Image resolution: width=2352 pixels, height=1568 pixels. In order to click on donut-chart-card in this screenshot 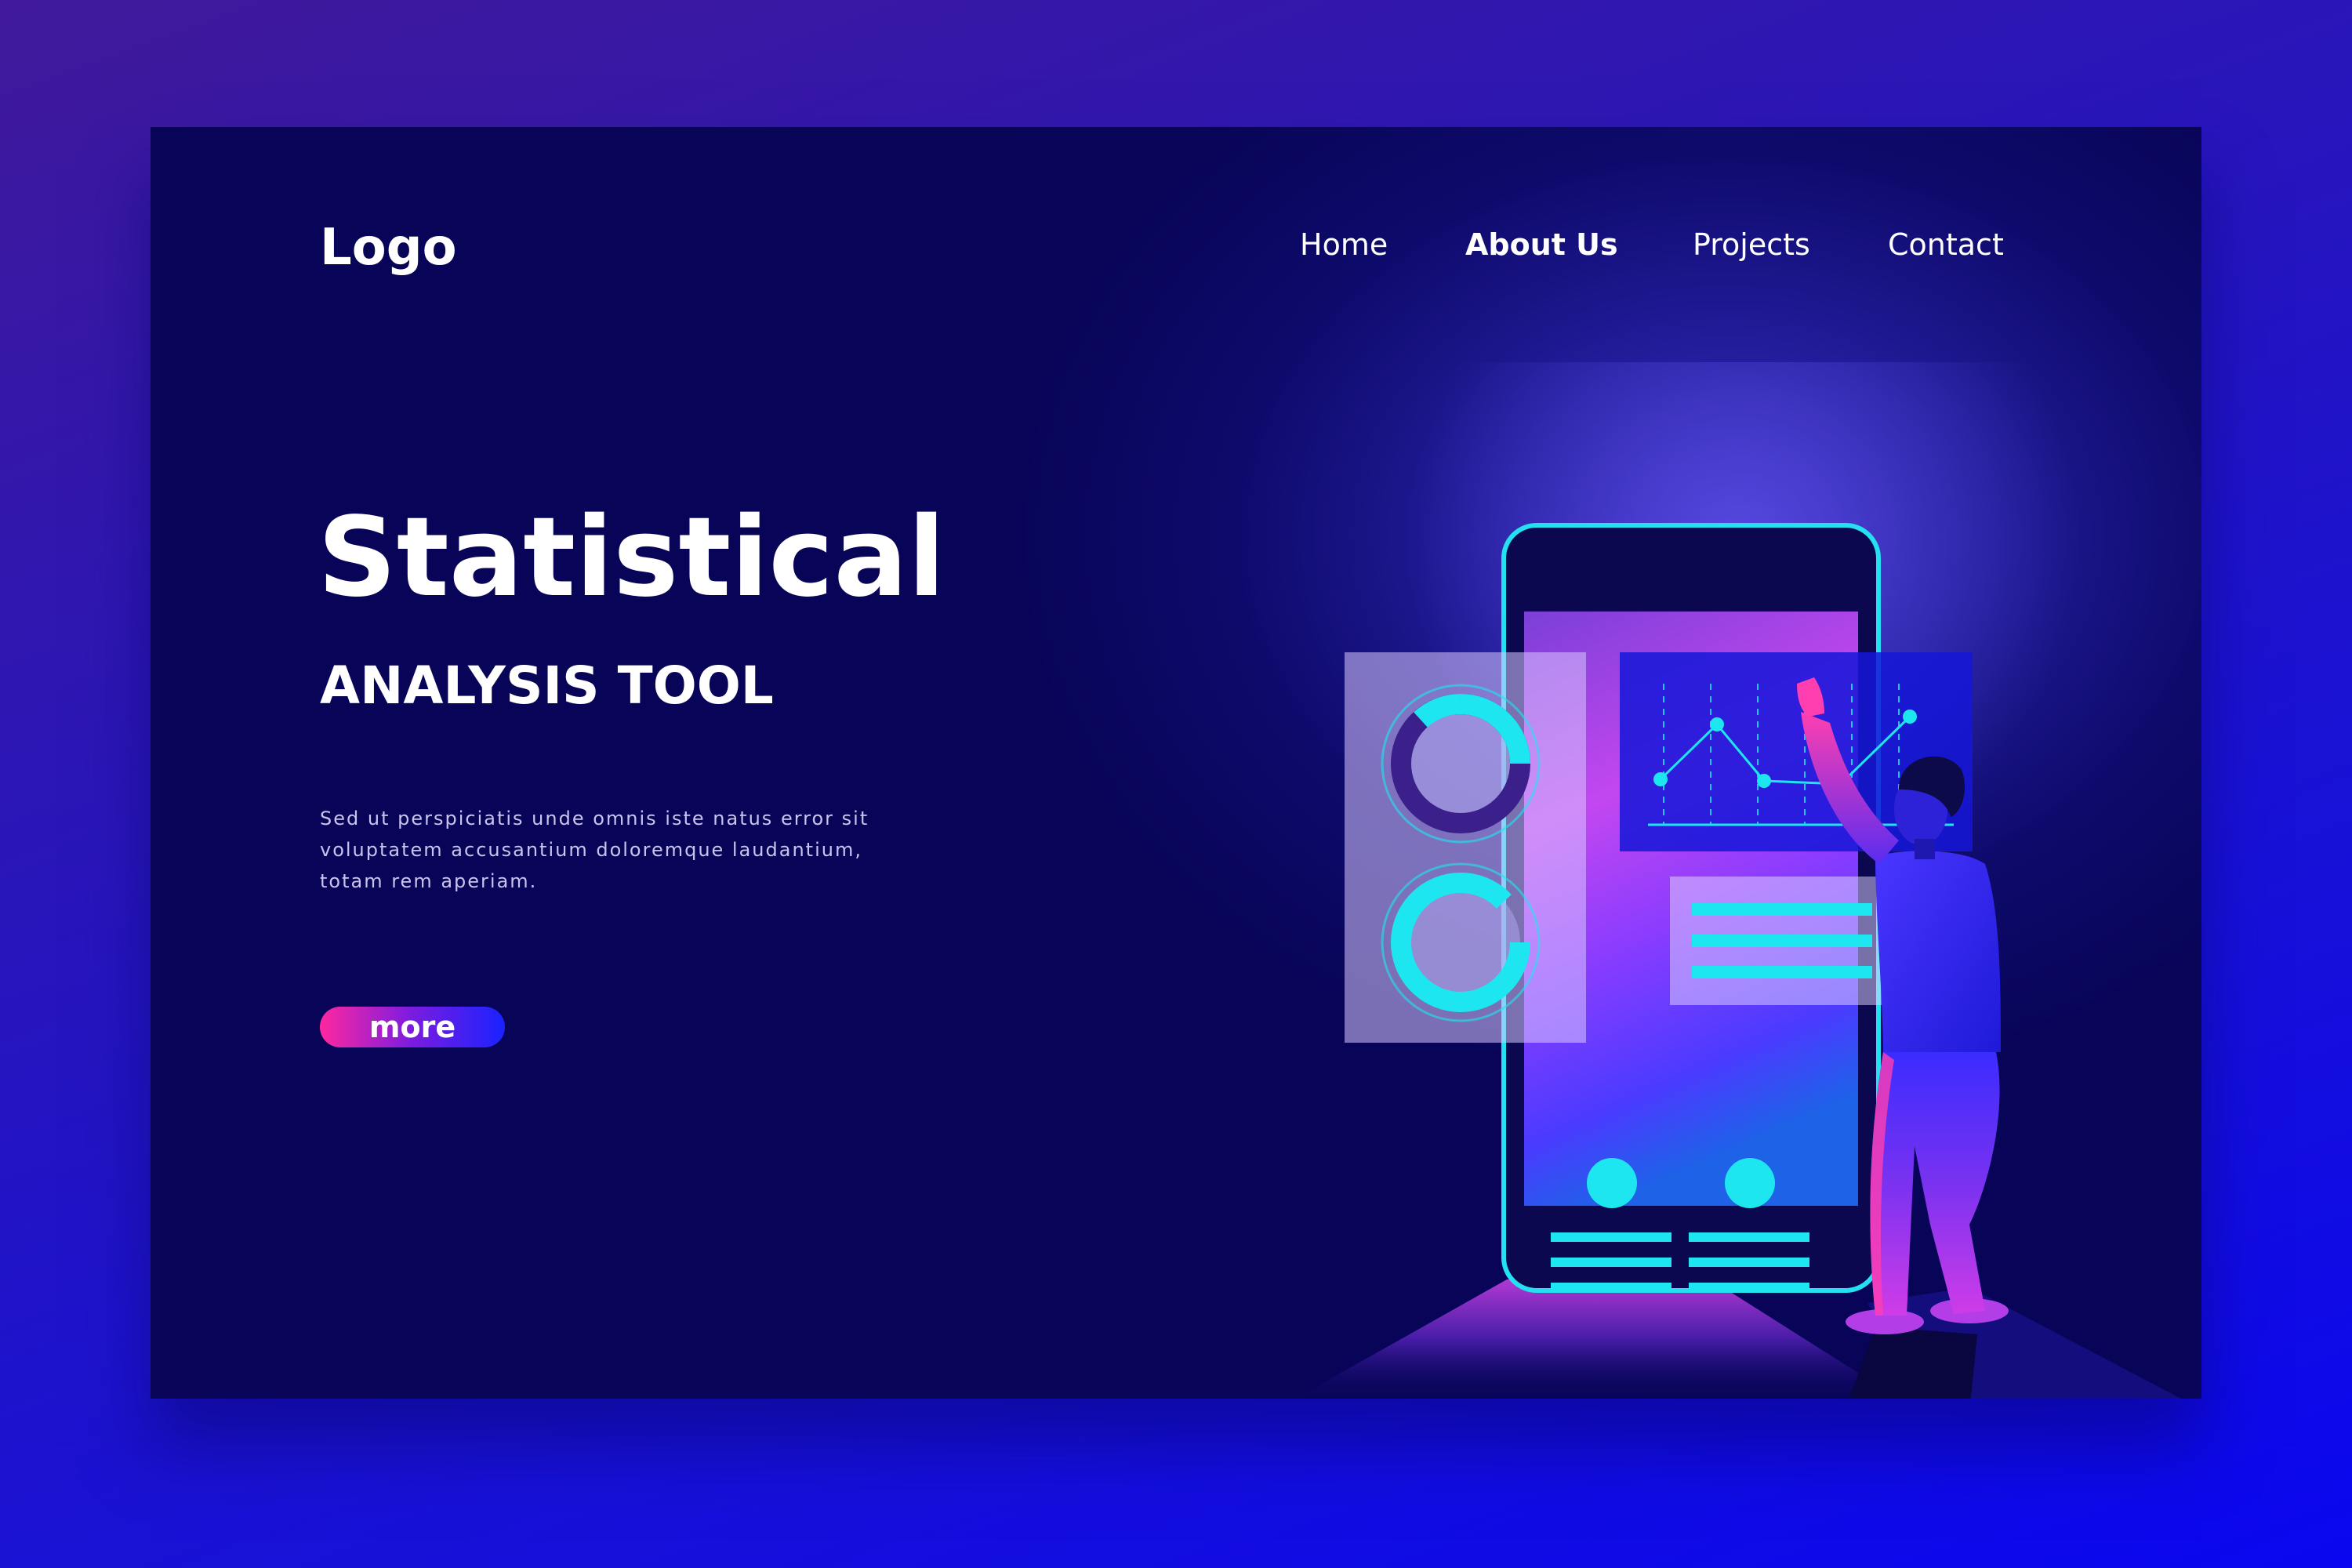, I will do `click(1465, 847)`.